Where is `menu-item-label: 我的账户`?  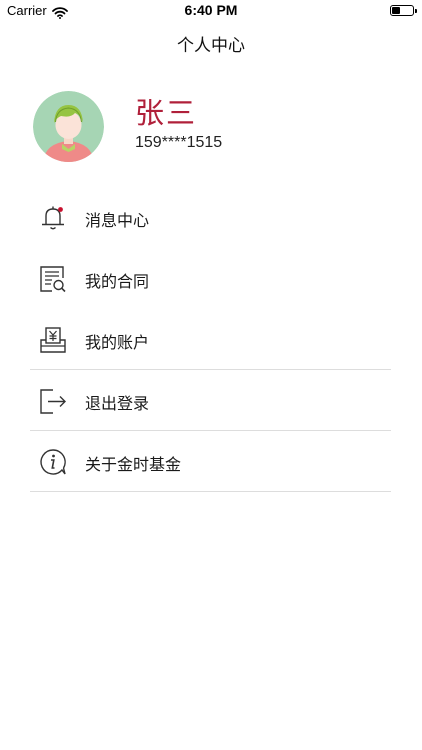
menu-item-label: 我的账户 is located at coordinates (117, 342).